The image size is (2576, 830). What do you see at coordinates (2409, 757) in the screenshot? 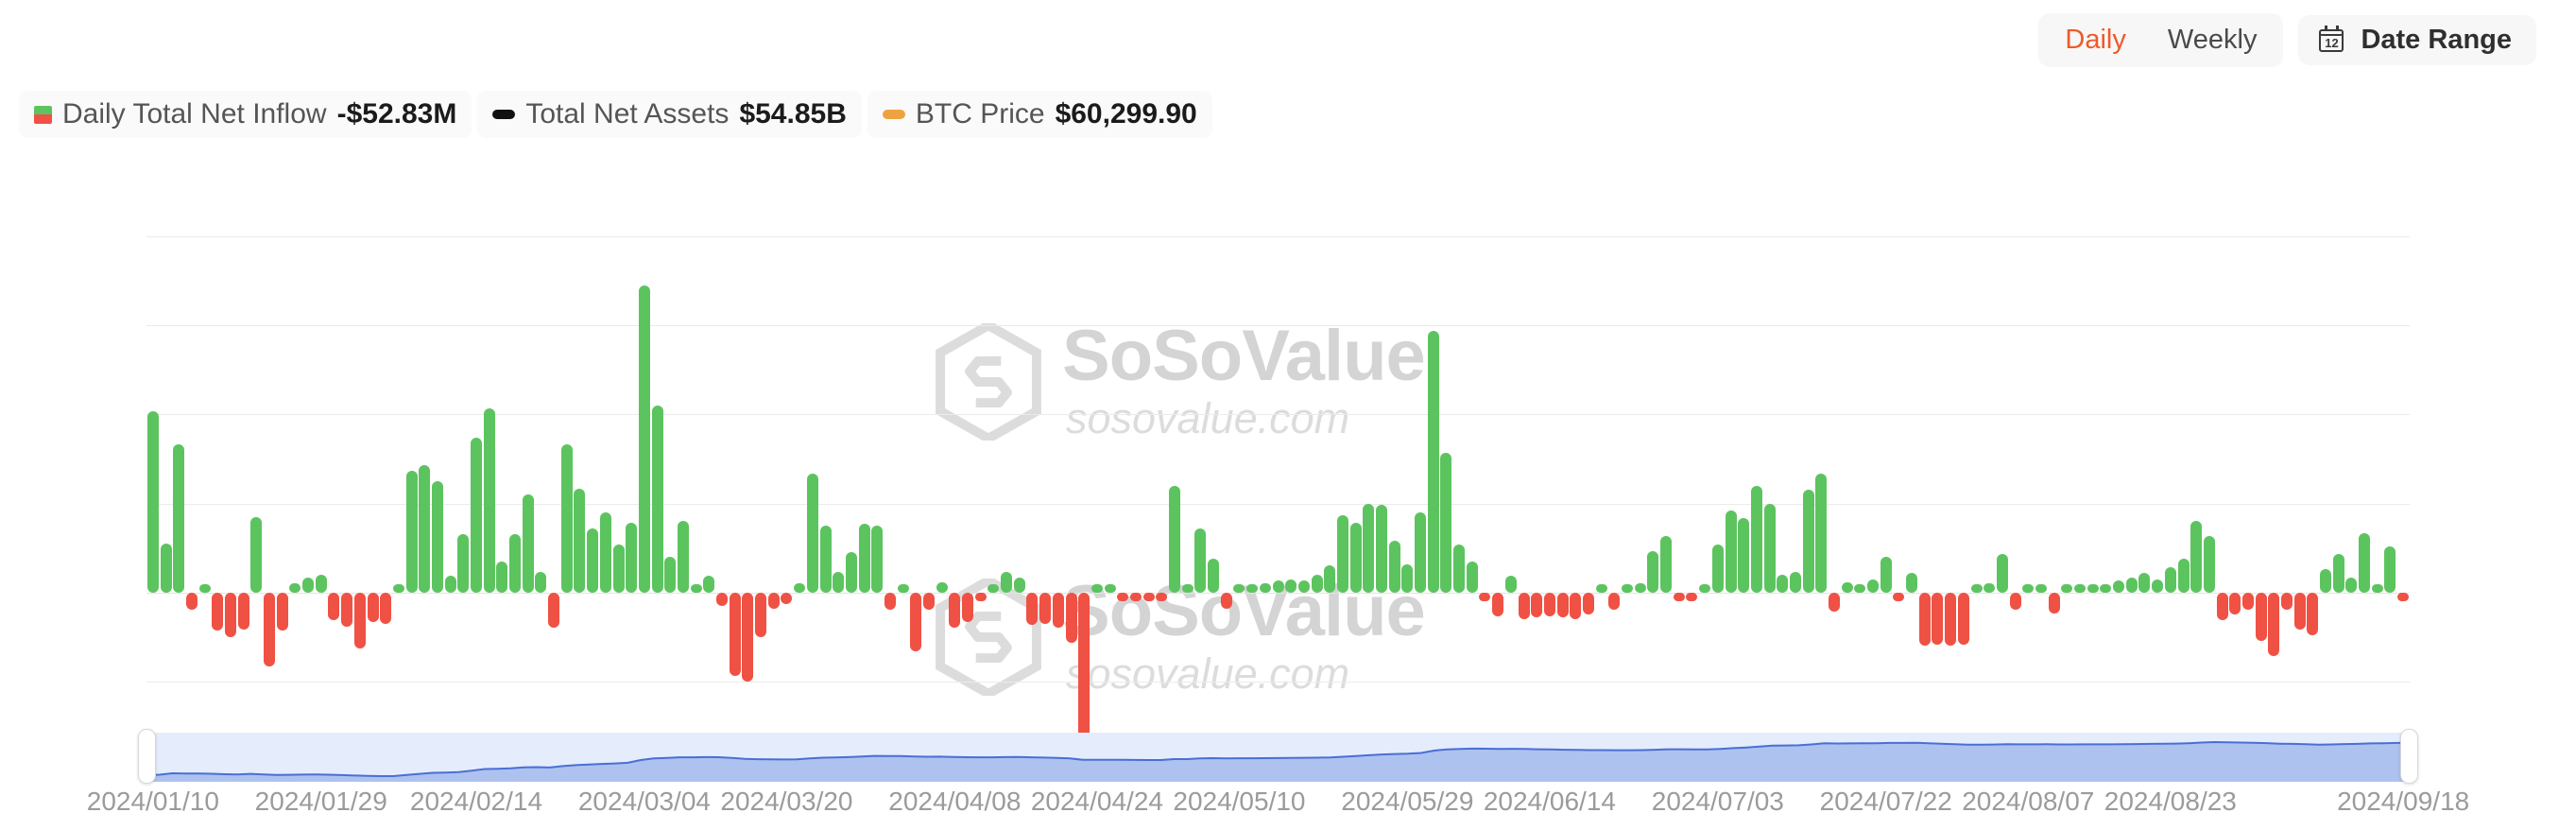
I see `brush-handle-right` at bounding box center [2409, 757].